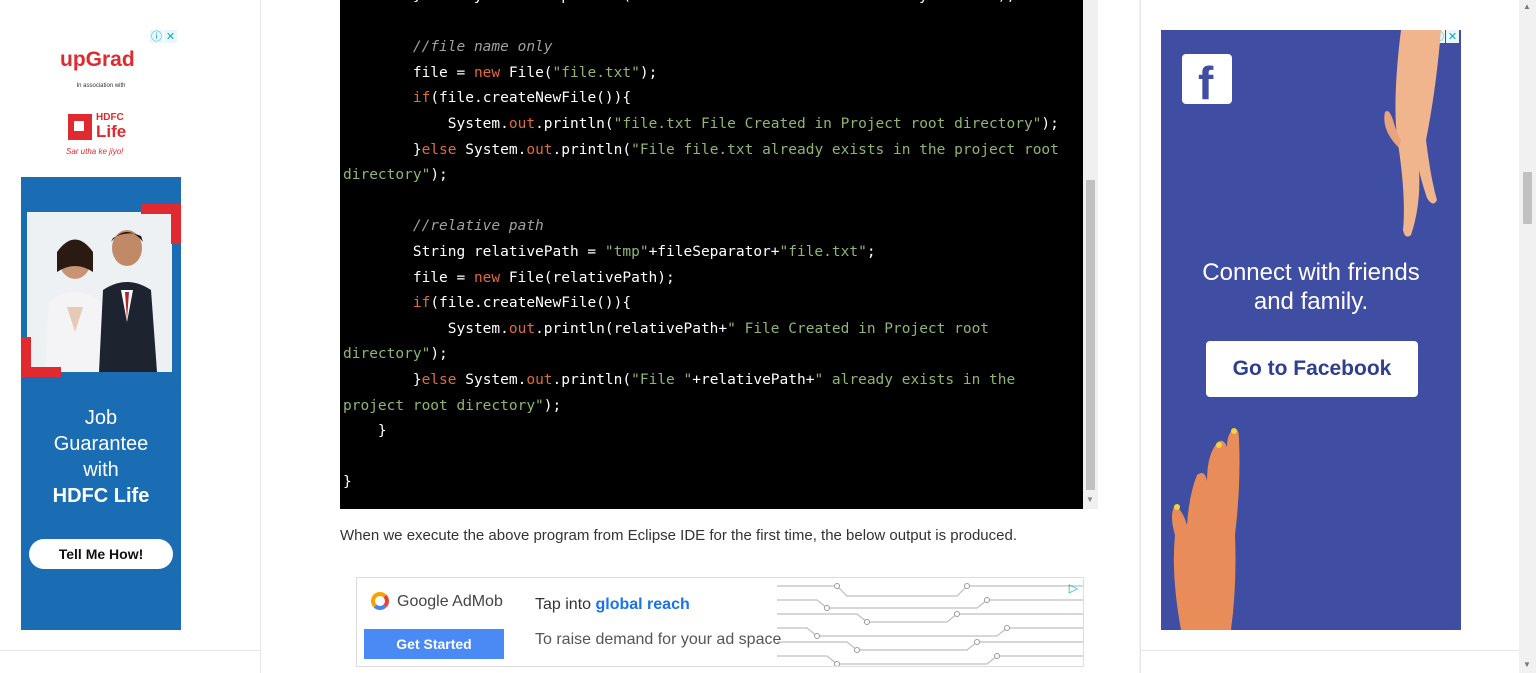 This screenshot has width=1536, height=673. Describe the element at coordinates (450, 601) in the screenshot. I see `admob-brand: Google AdMob` at that location.